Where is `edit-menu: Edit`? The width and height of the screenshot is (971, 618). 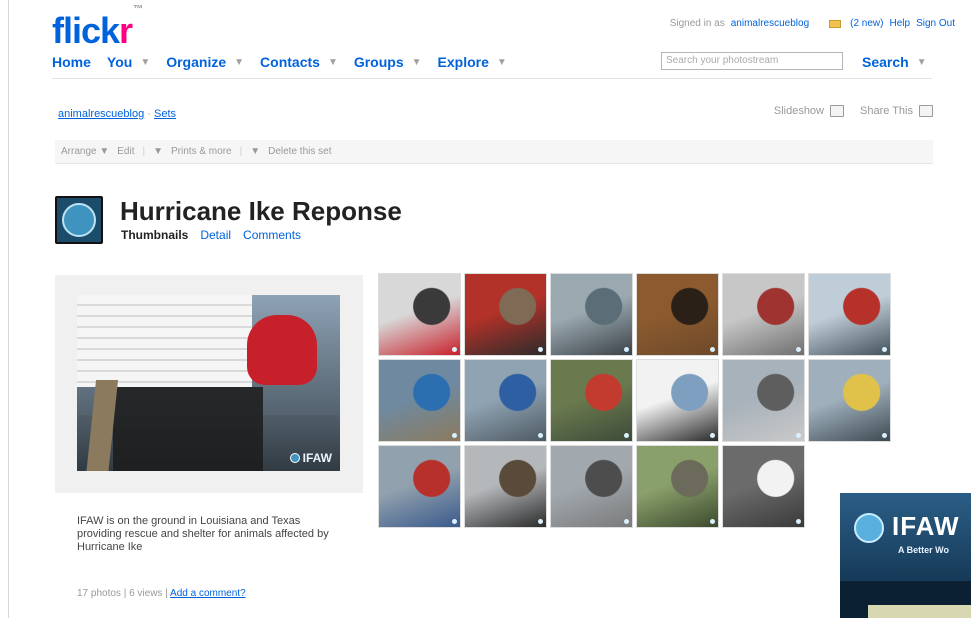
edit-menu: Edit is located at coordinates (125, 151).